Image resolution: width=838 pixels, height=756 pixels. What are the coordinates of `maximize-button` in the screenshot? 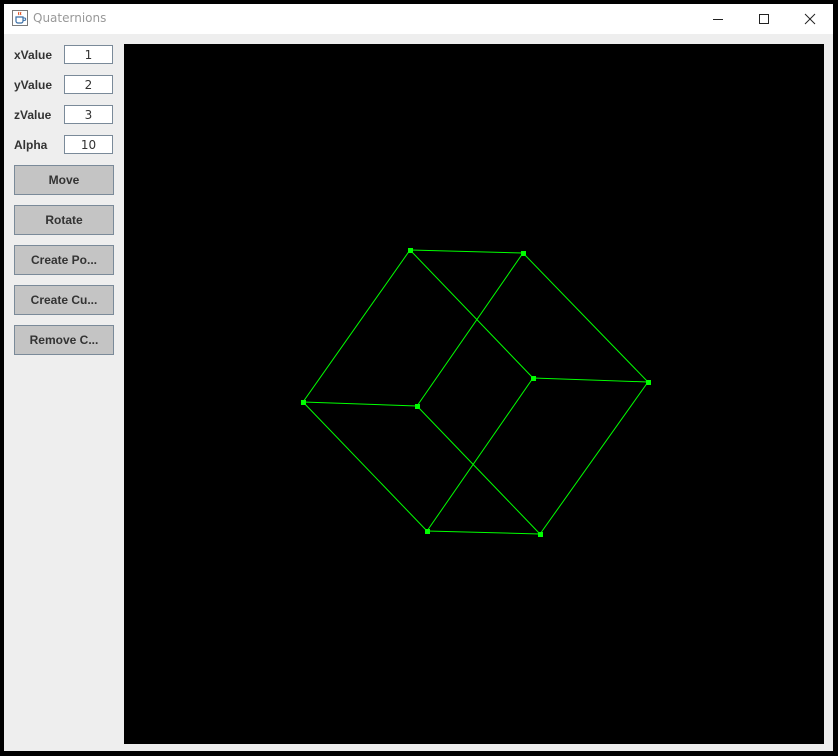 It's located at (764, 19).